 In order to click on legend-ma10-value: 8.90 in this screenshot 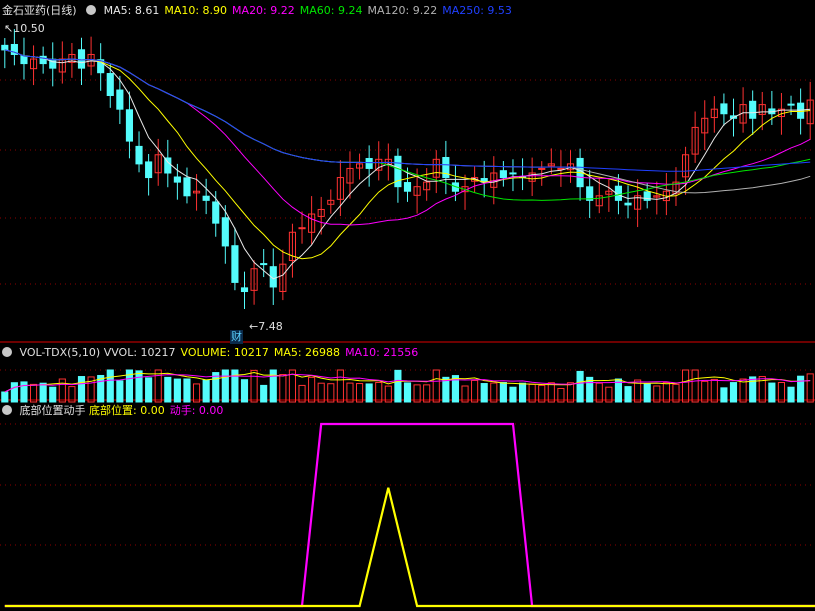, I will do `click(213, 10)`.